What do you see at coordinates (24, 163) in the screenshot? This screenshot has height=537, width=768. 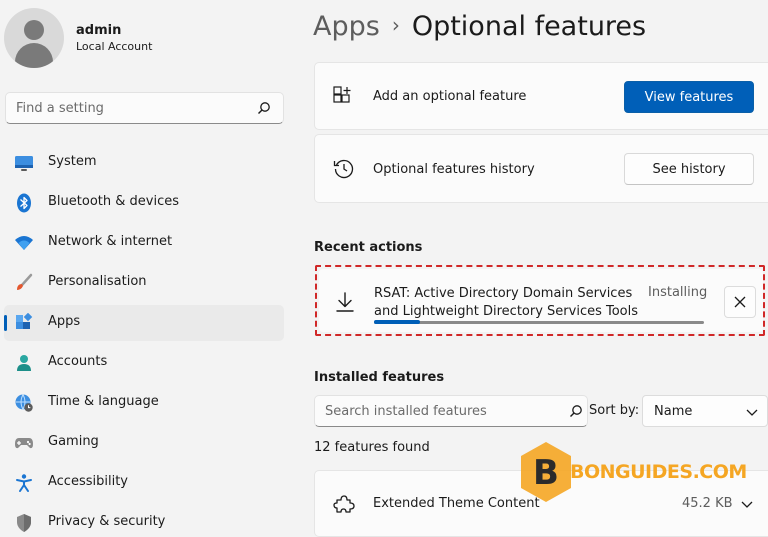 I see `monitor-icon` at bounding box center [24, 163].